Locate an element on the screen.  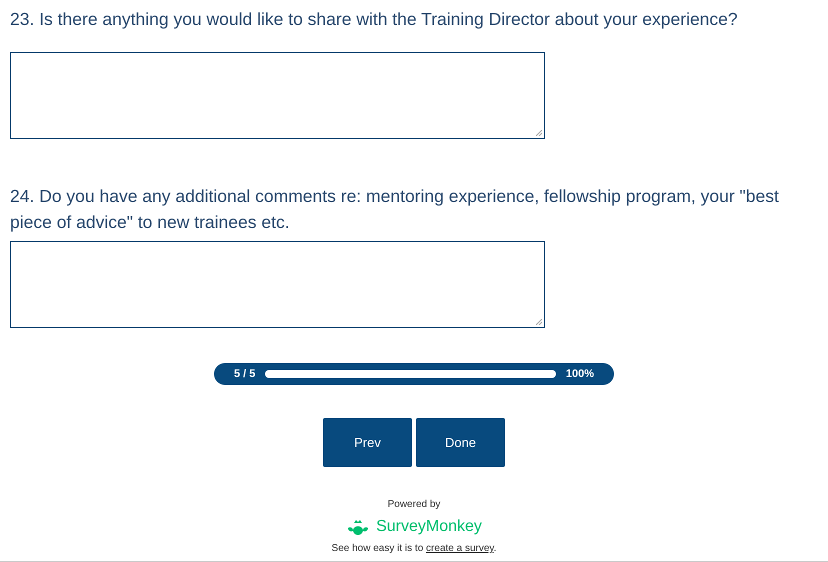
page-counter: 5 / 5 is located at coordinates (245, 374).